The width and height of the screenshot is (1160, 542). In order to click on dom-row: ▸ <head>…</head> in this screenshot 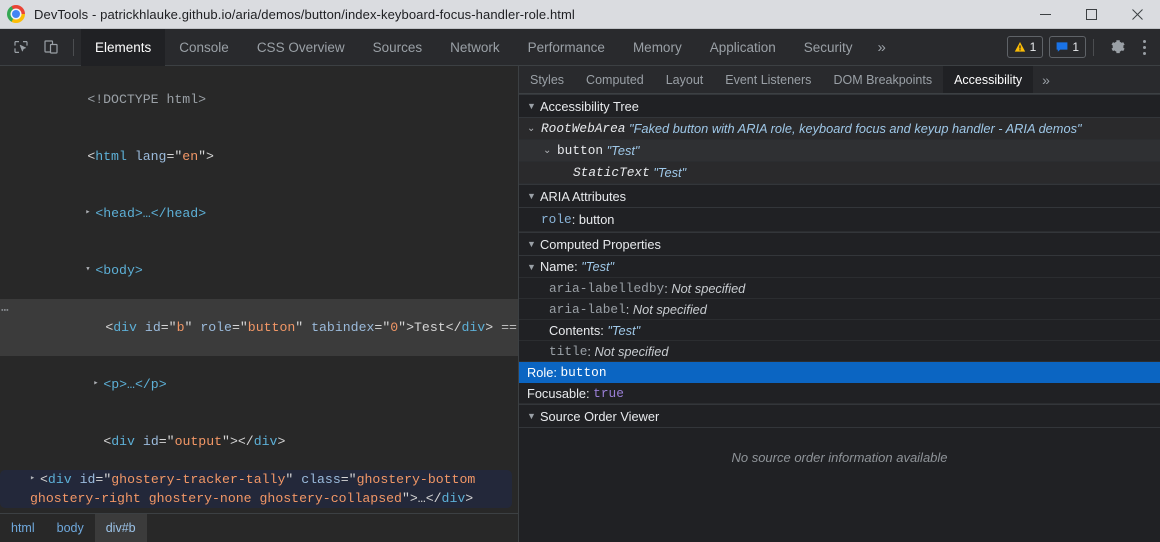, I will do `click(259, 213)`.